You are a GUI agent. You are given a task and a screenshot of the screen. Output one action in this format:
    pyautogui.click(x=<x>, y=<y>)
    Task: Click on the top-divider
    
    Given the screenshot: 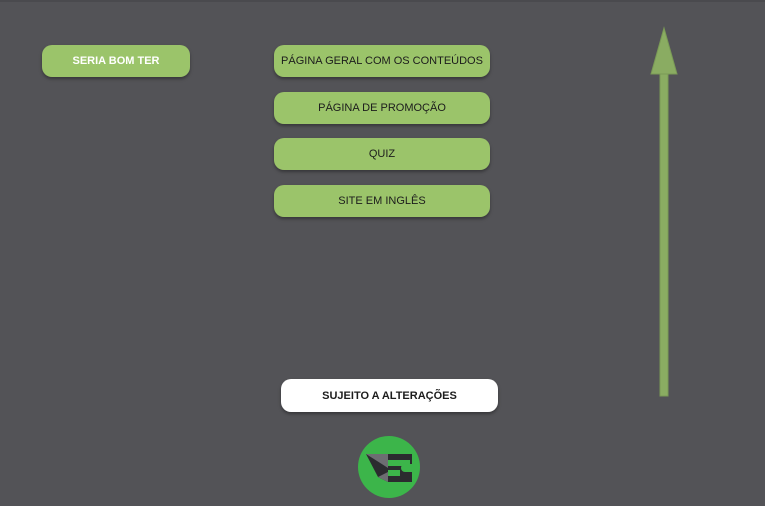 What is the action you would take?
    pyautogui.click(x=382, y=1)
    